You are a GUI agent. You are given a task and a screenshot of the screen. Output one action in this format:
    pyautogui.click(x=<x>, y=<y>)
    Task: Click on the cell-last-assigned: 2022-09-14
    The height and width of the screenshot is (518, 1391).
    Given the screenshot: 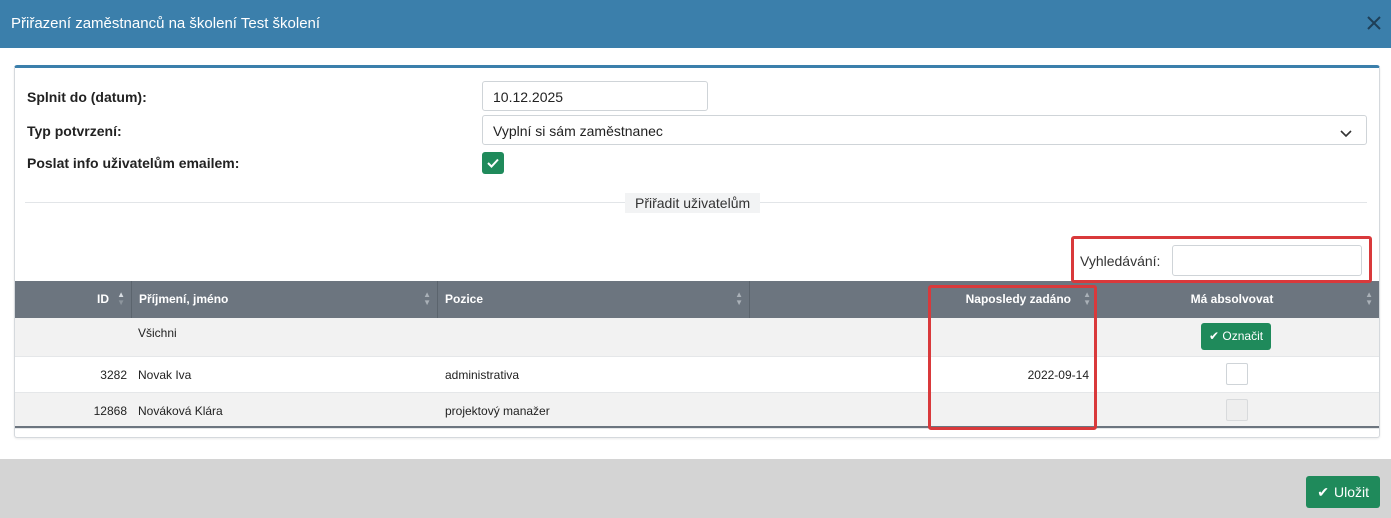 What is the action you would take?
    pyautogui.click(x=1058, y=375)
    